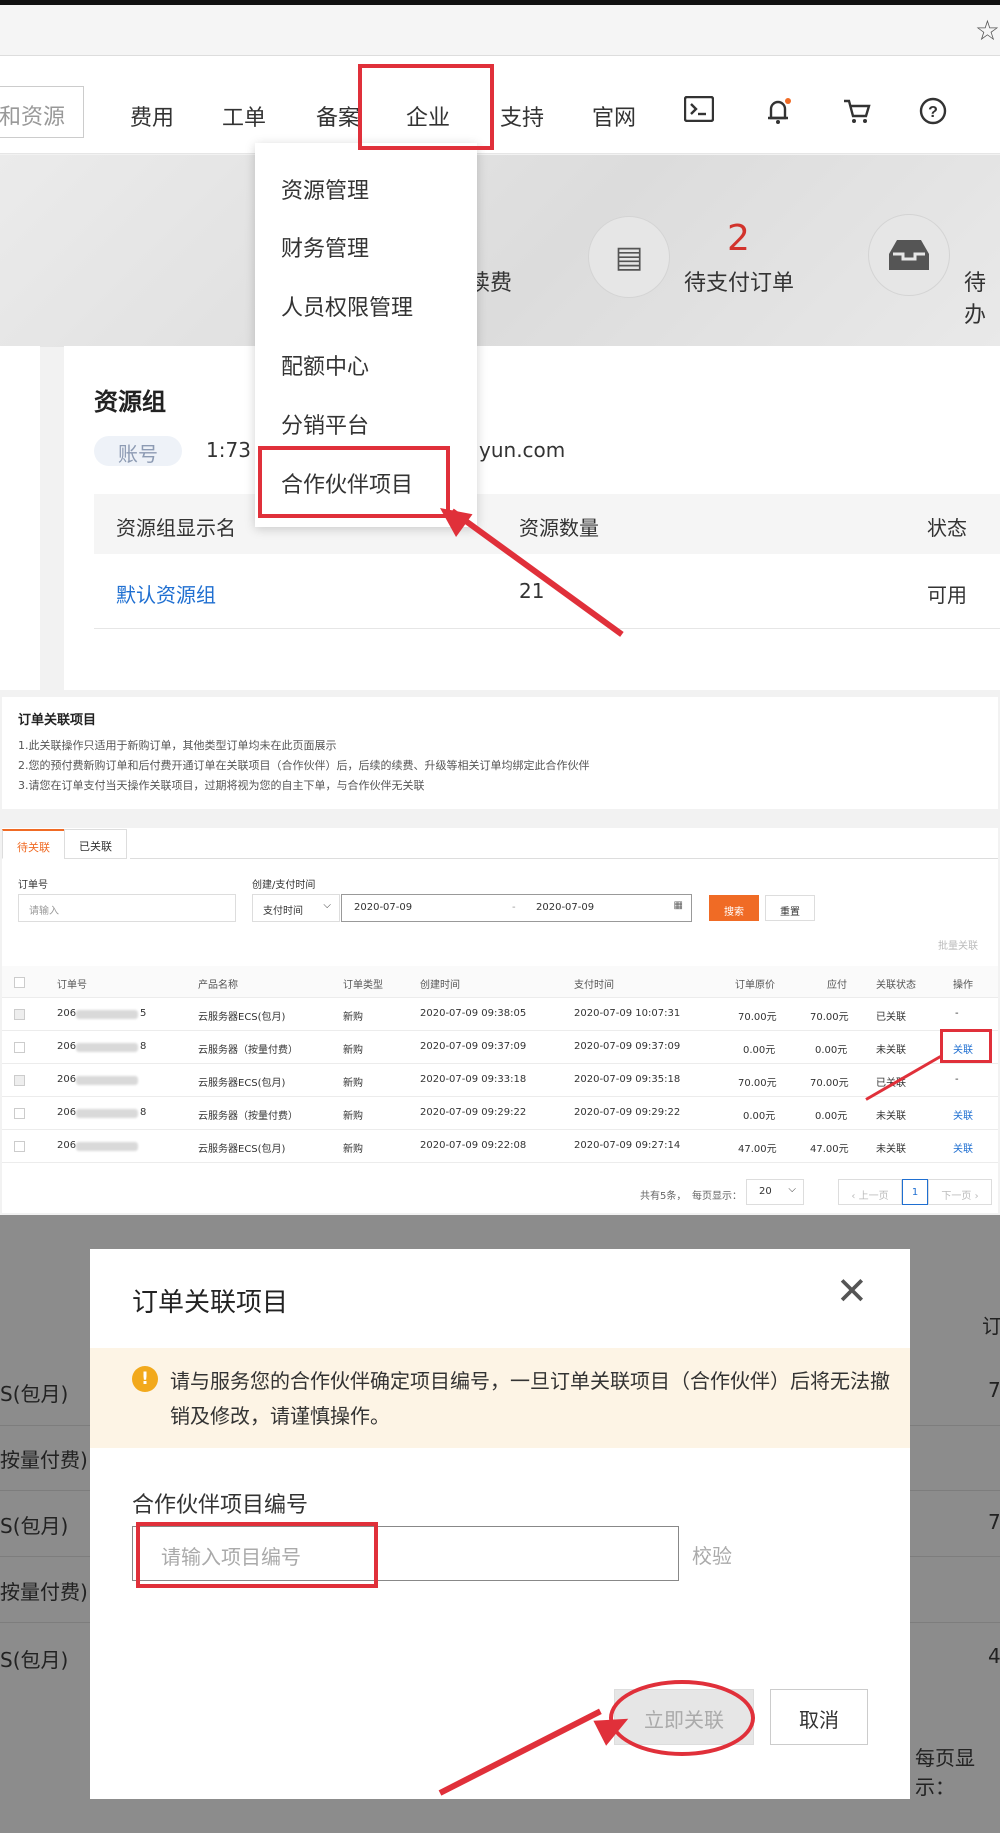 Image resolution: width=1000 pixels, height=1833 pixels. Describe the element at coordinates (152, 116) in the screenshot. I see `nav-fees: 费用` at that location.